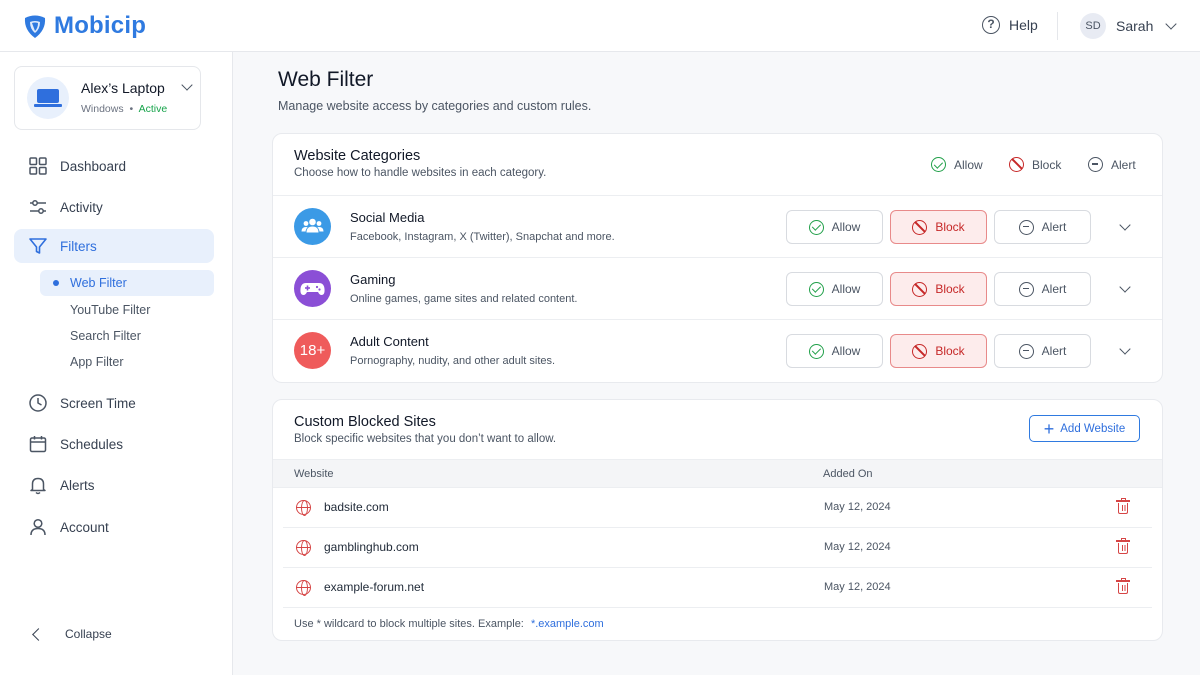  What do you see at coordinates (114, 207) in the screenshot?
I see `nav-activity: Activity` at bounding box center [114, 207].